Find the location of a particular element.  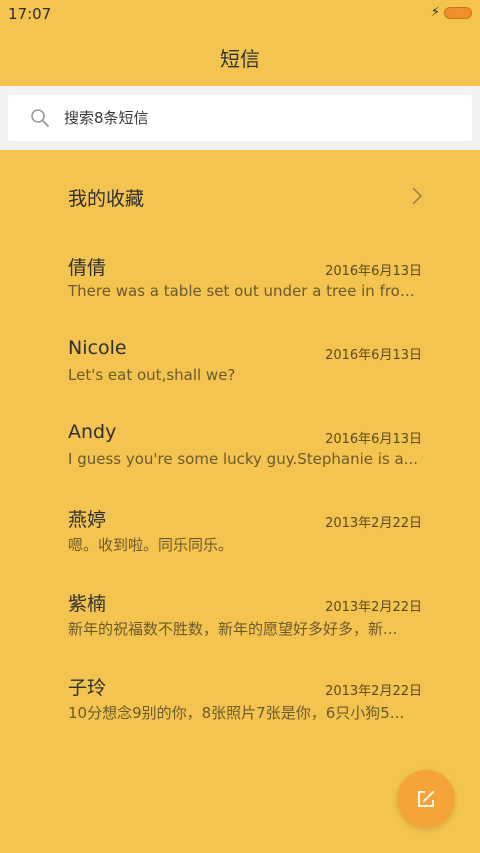

title-bar: 短信 is located at coordinates (240, 57).